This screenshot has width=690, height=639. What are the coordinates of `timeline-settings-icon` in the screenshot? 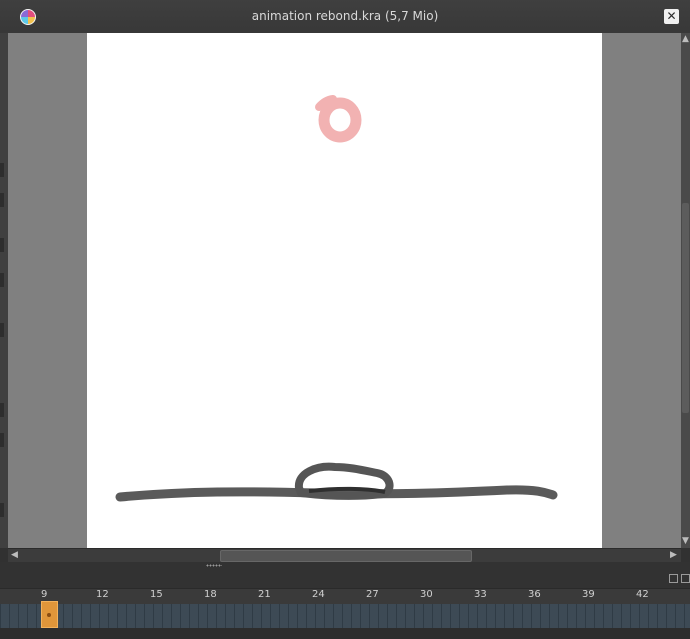 It's located at (673, 578).